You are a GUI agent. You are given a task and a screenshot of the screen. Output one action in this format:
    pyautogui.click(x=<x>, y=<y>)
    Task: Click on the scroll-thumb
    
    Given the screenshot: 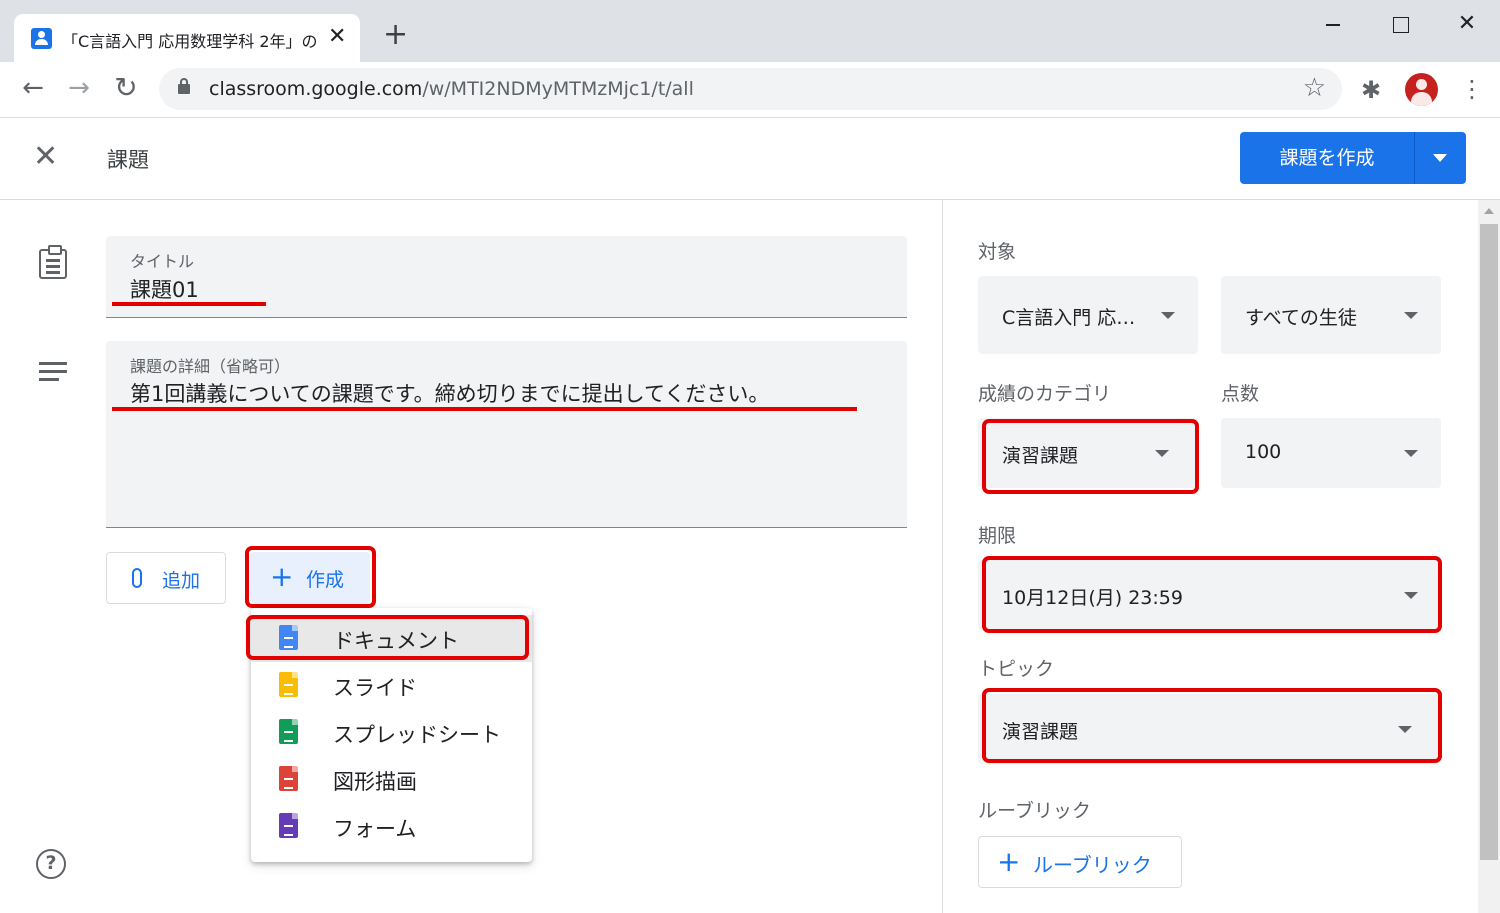 What is the action you would take?
    pyautogui.click(x=1489, y=542)
    